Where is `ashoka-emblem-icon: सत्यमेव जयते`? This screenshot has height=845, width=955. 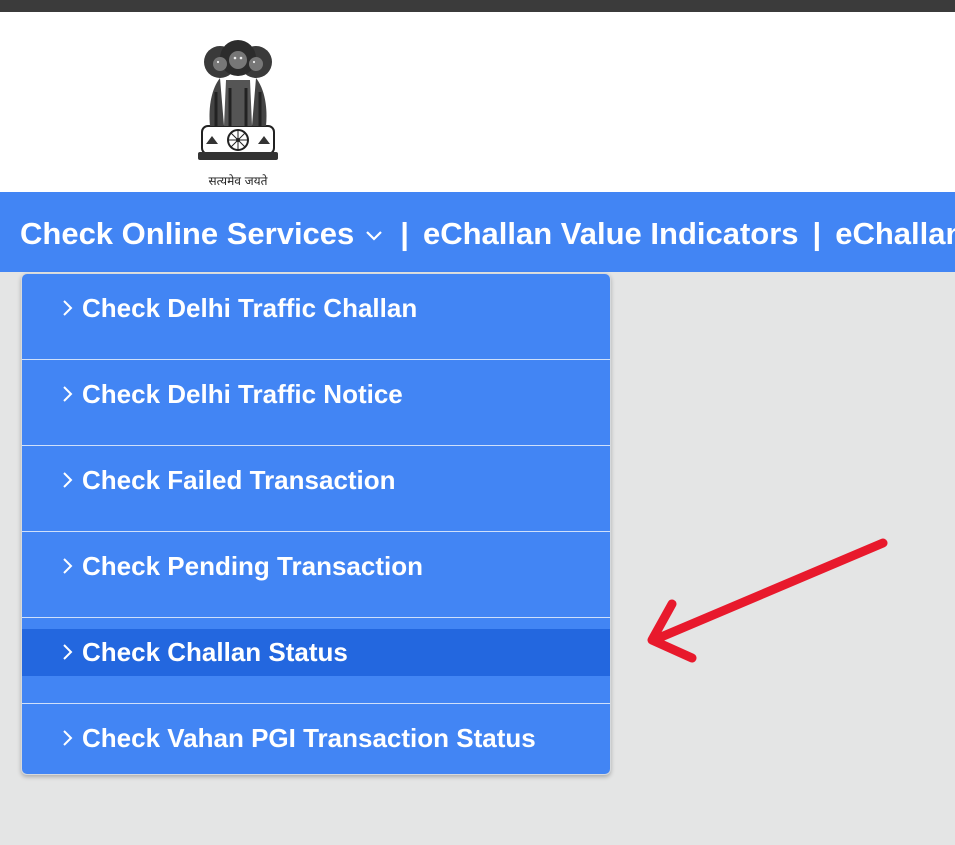
ashoka-emblem-icon: सत्यमेव जयते is located at coordinates (238, 108).